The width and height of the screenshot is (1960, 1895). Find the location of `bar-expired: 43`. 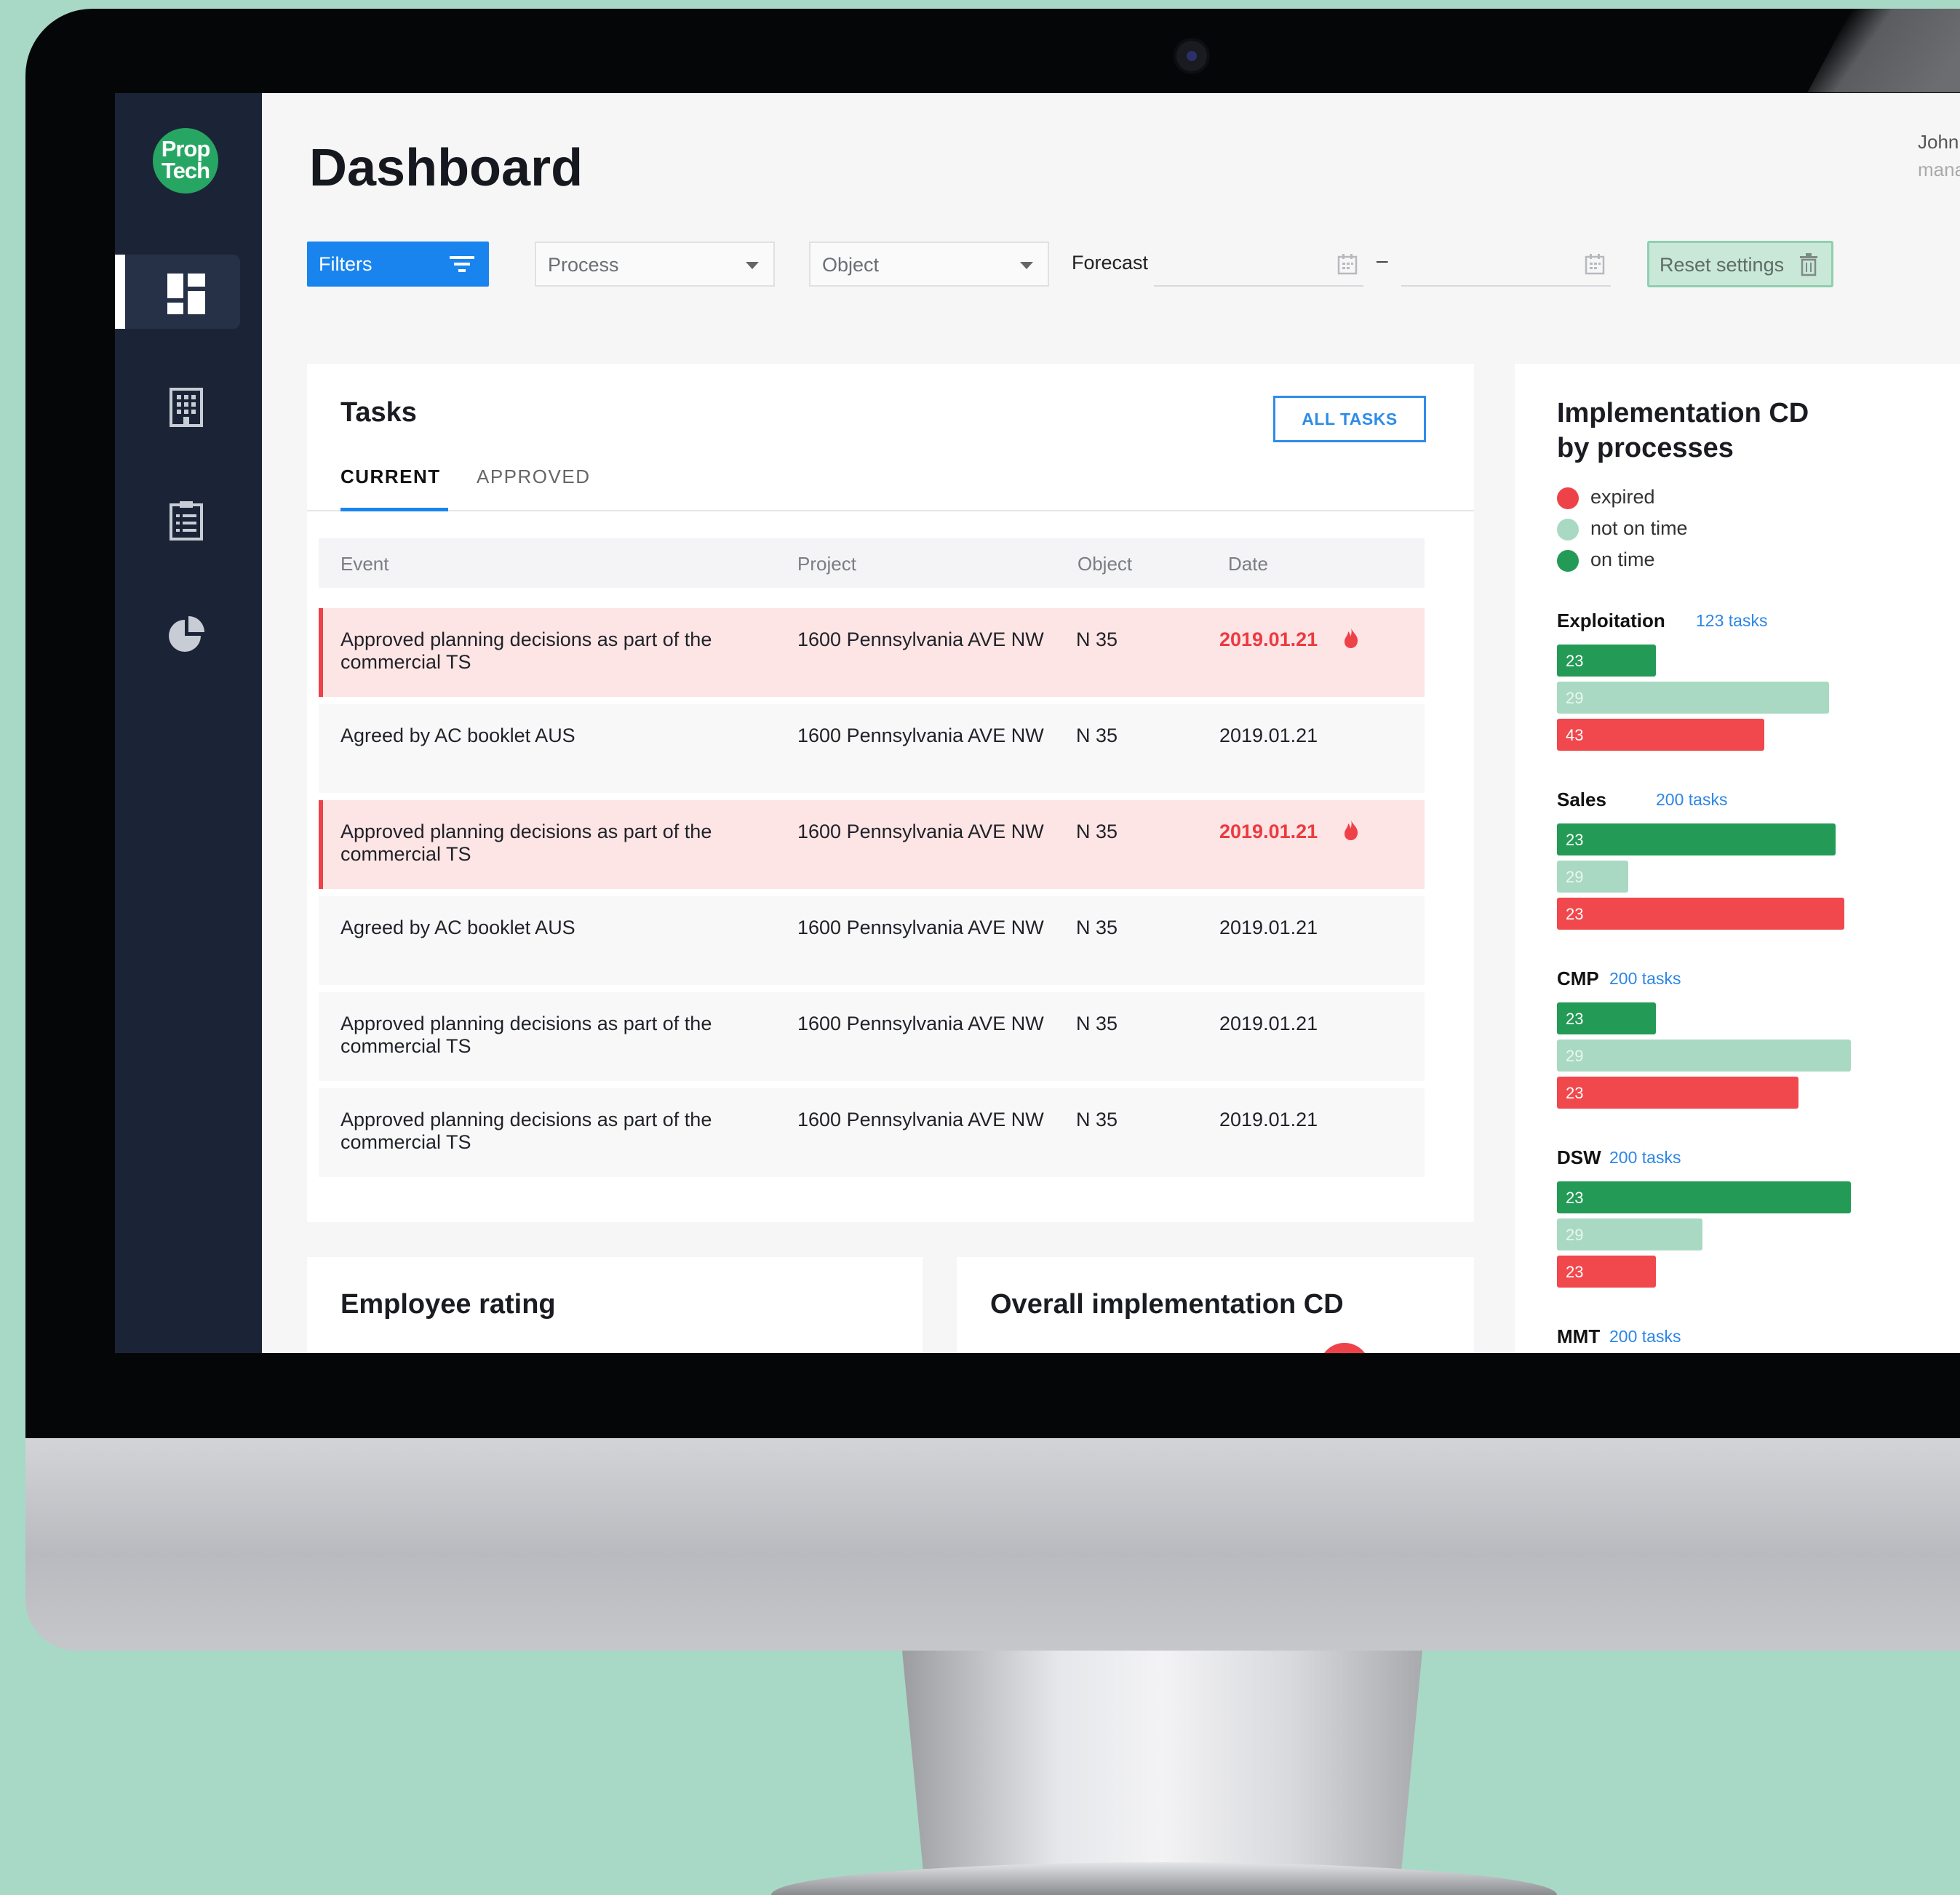

bar-expired: 43 is located at coordinates (1660, 735).